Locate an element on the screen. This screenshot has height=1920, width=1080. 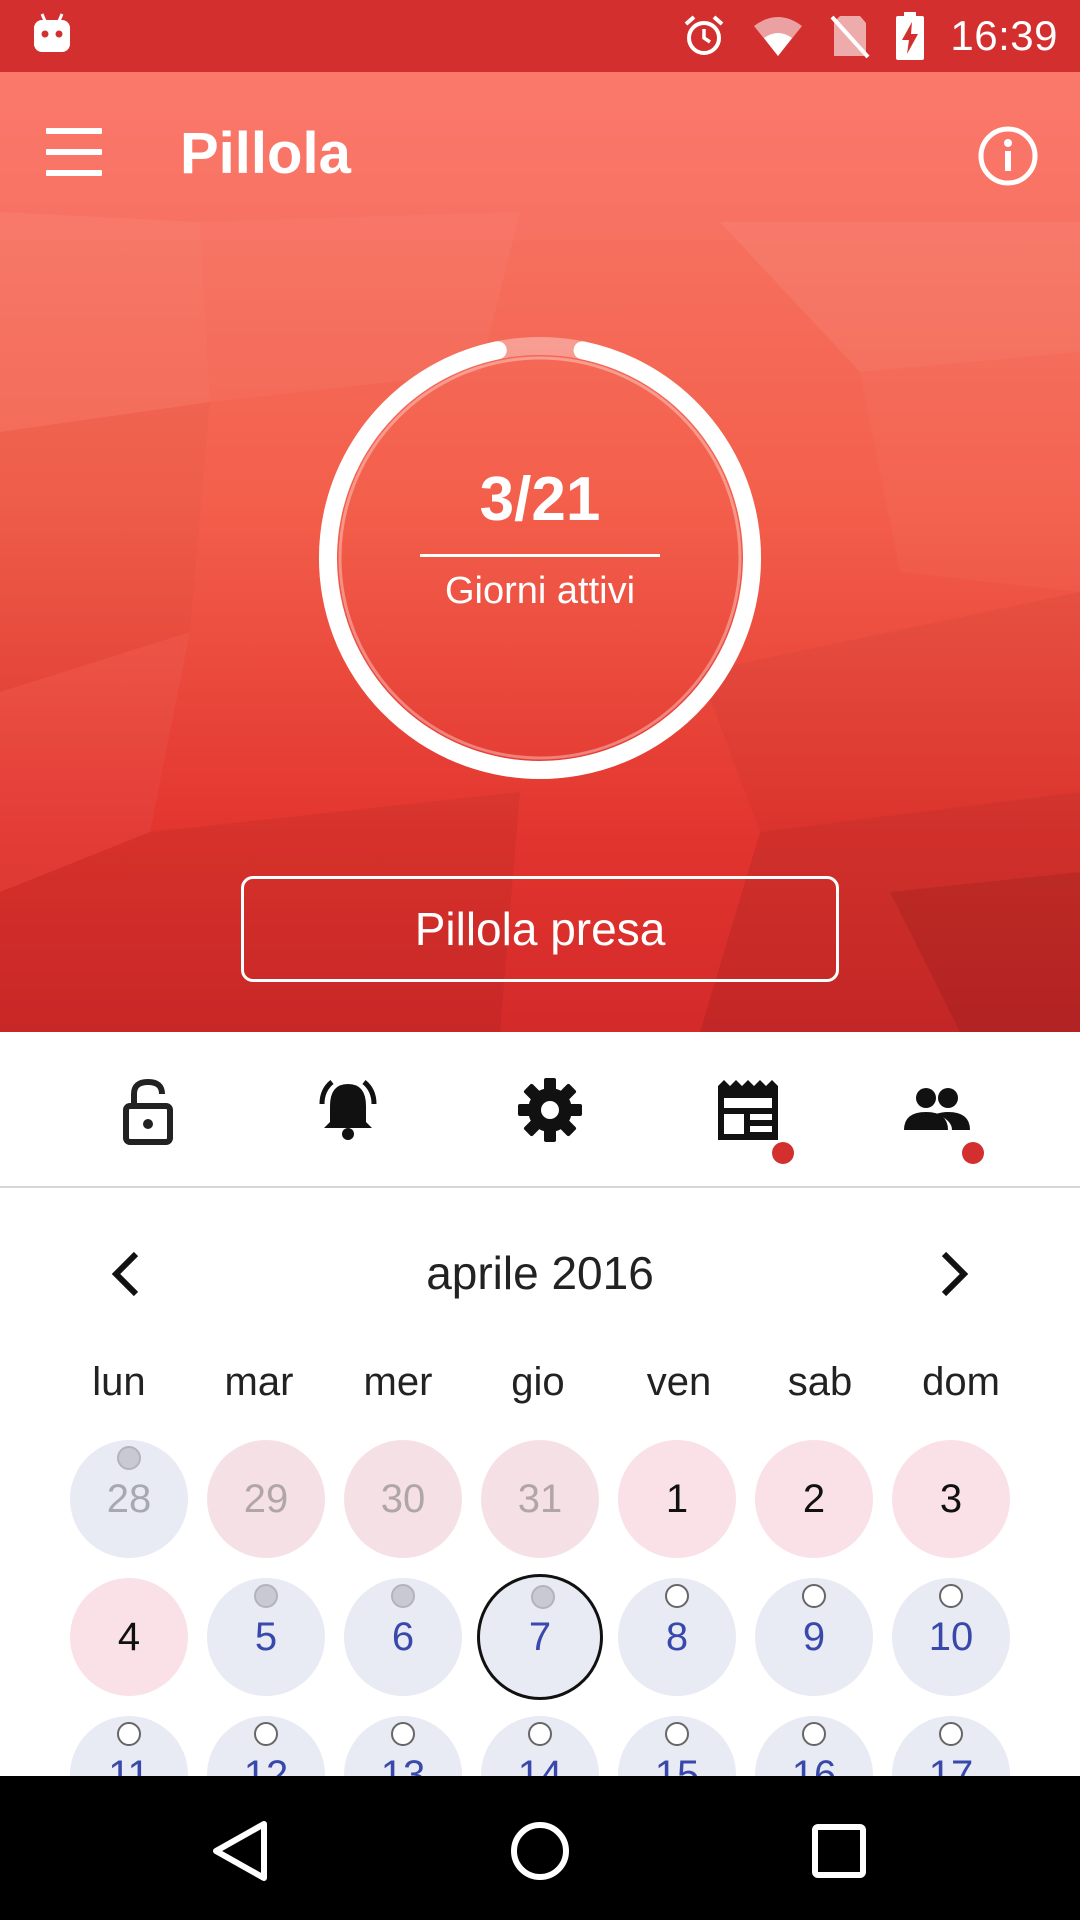
menu-icon is located at coordinates (79, 156).